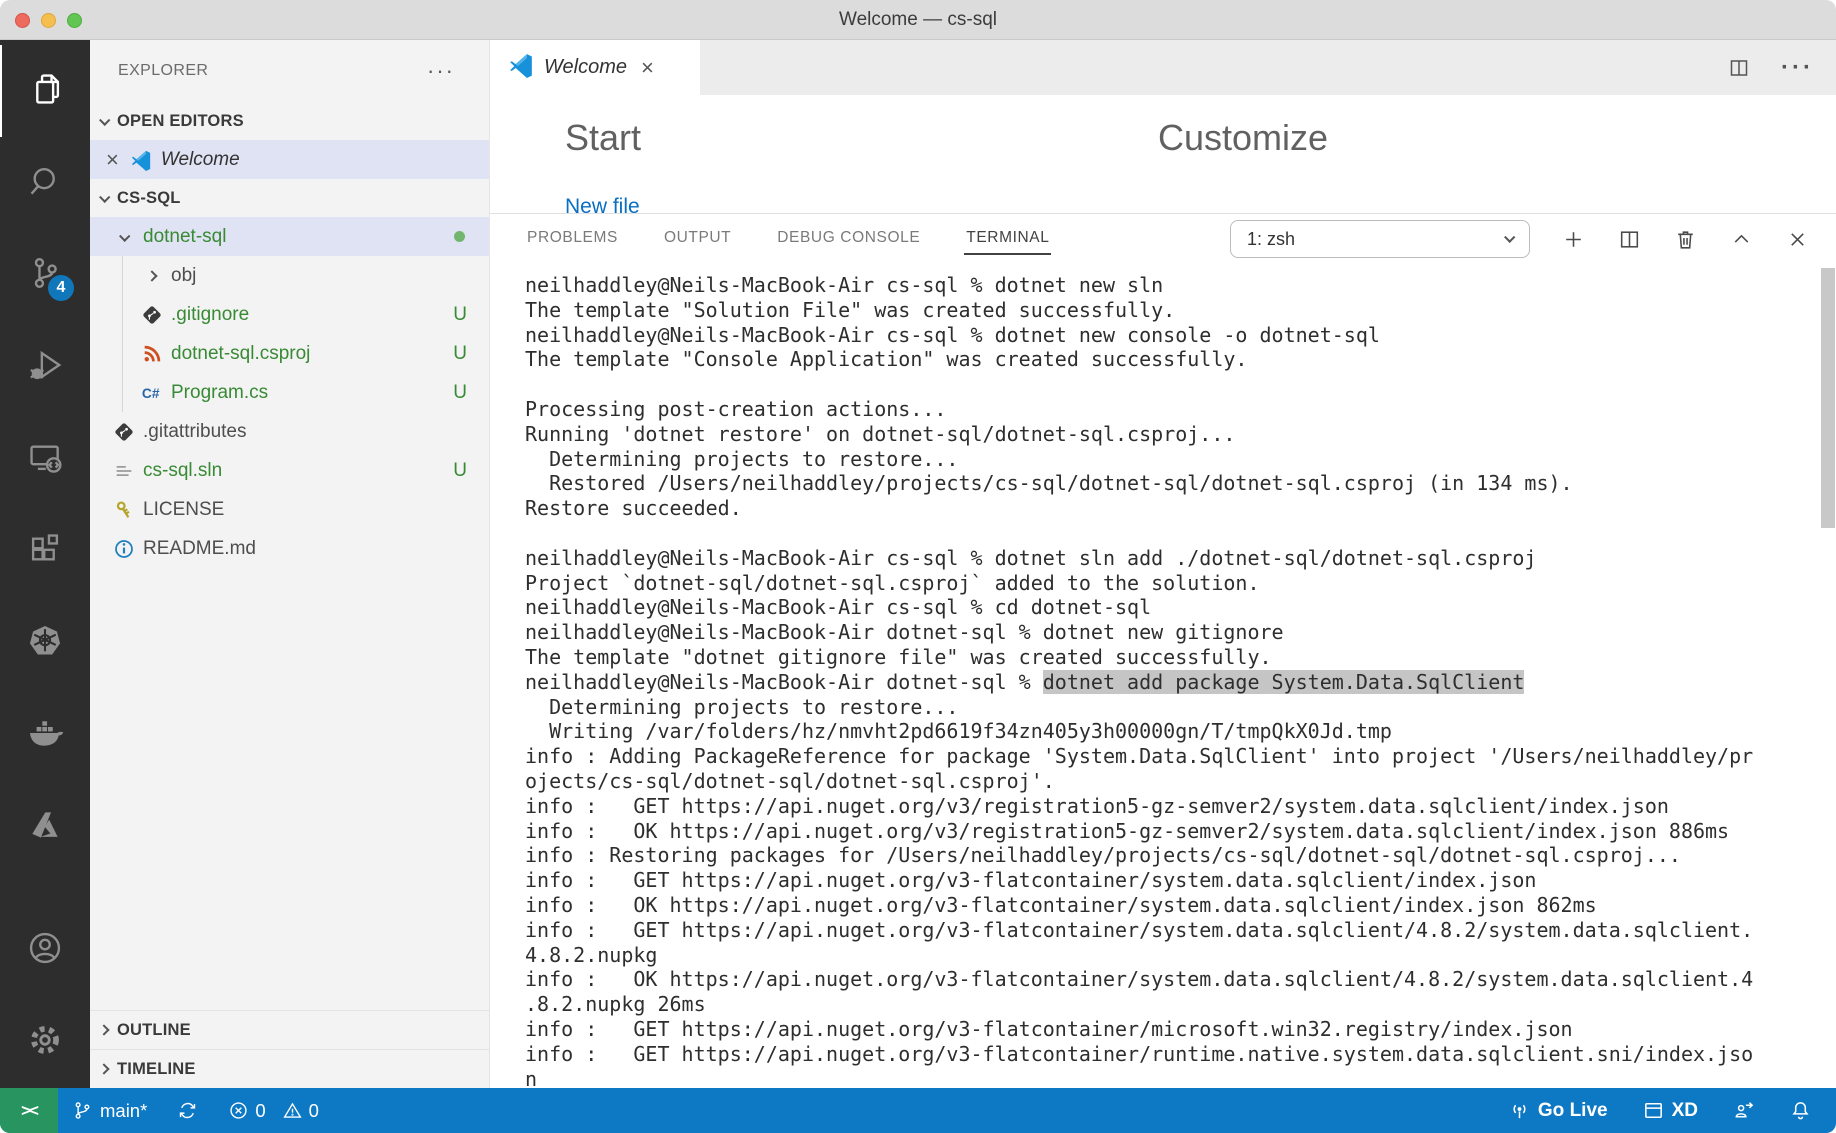  I want to click on maximize-panel-icon, so click(1741, 239).